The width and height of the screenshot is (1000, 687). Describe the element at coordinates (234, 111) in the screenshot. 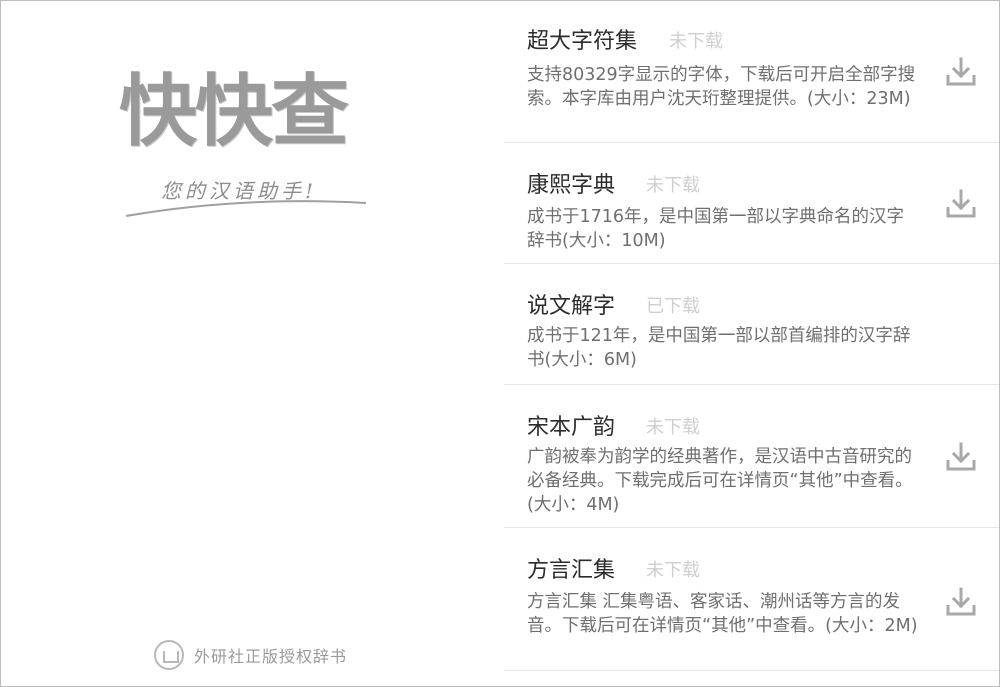

I see `app-logo-title: 快快查` at that location.